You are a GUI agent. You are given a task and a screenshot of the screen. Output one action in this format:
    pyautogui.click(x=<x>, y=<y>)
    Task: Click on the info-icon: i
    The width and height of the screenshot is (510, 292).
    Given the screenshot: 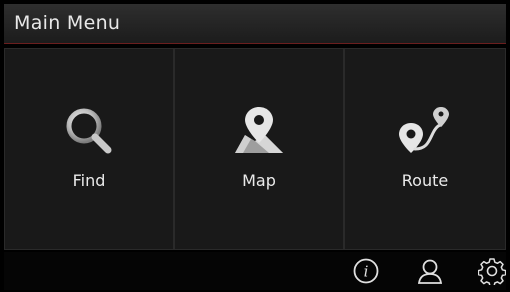 What is the action you would take?
    pyautogui.click(x=366, y=271)
    